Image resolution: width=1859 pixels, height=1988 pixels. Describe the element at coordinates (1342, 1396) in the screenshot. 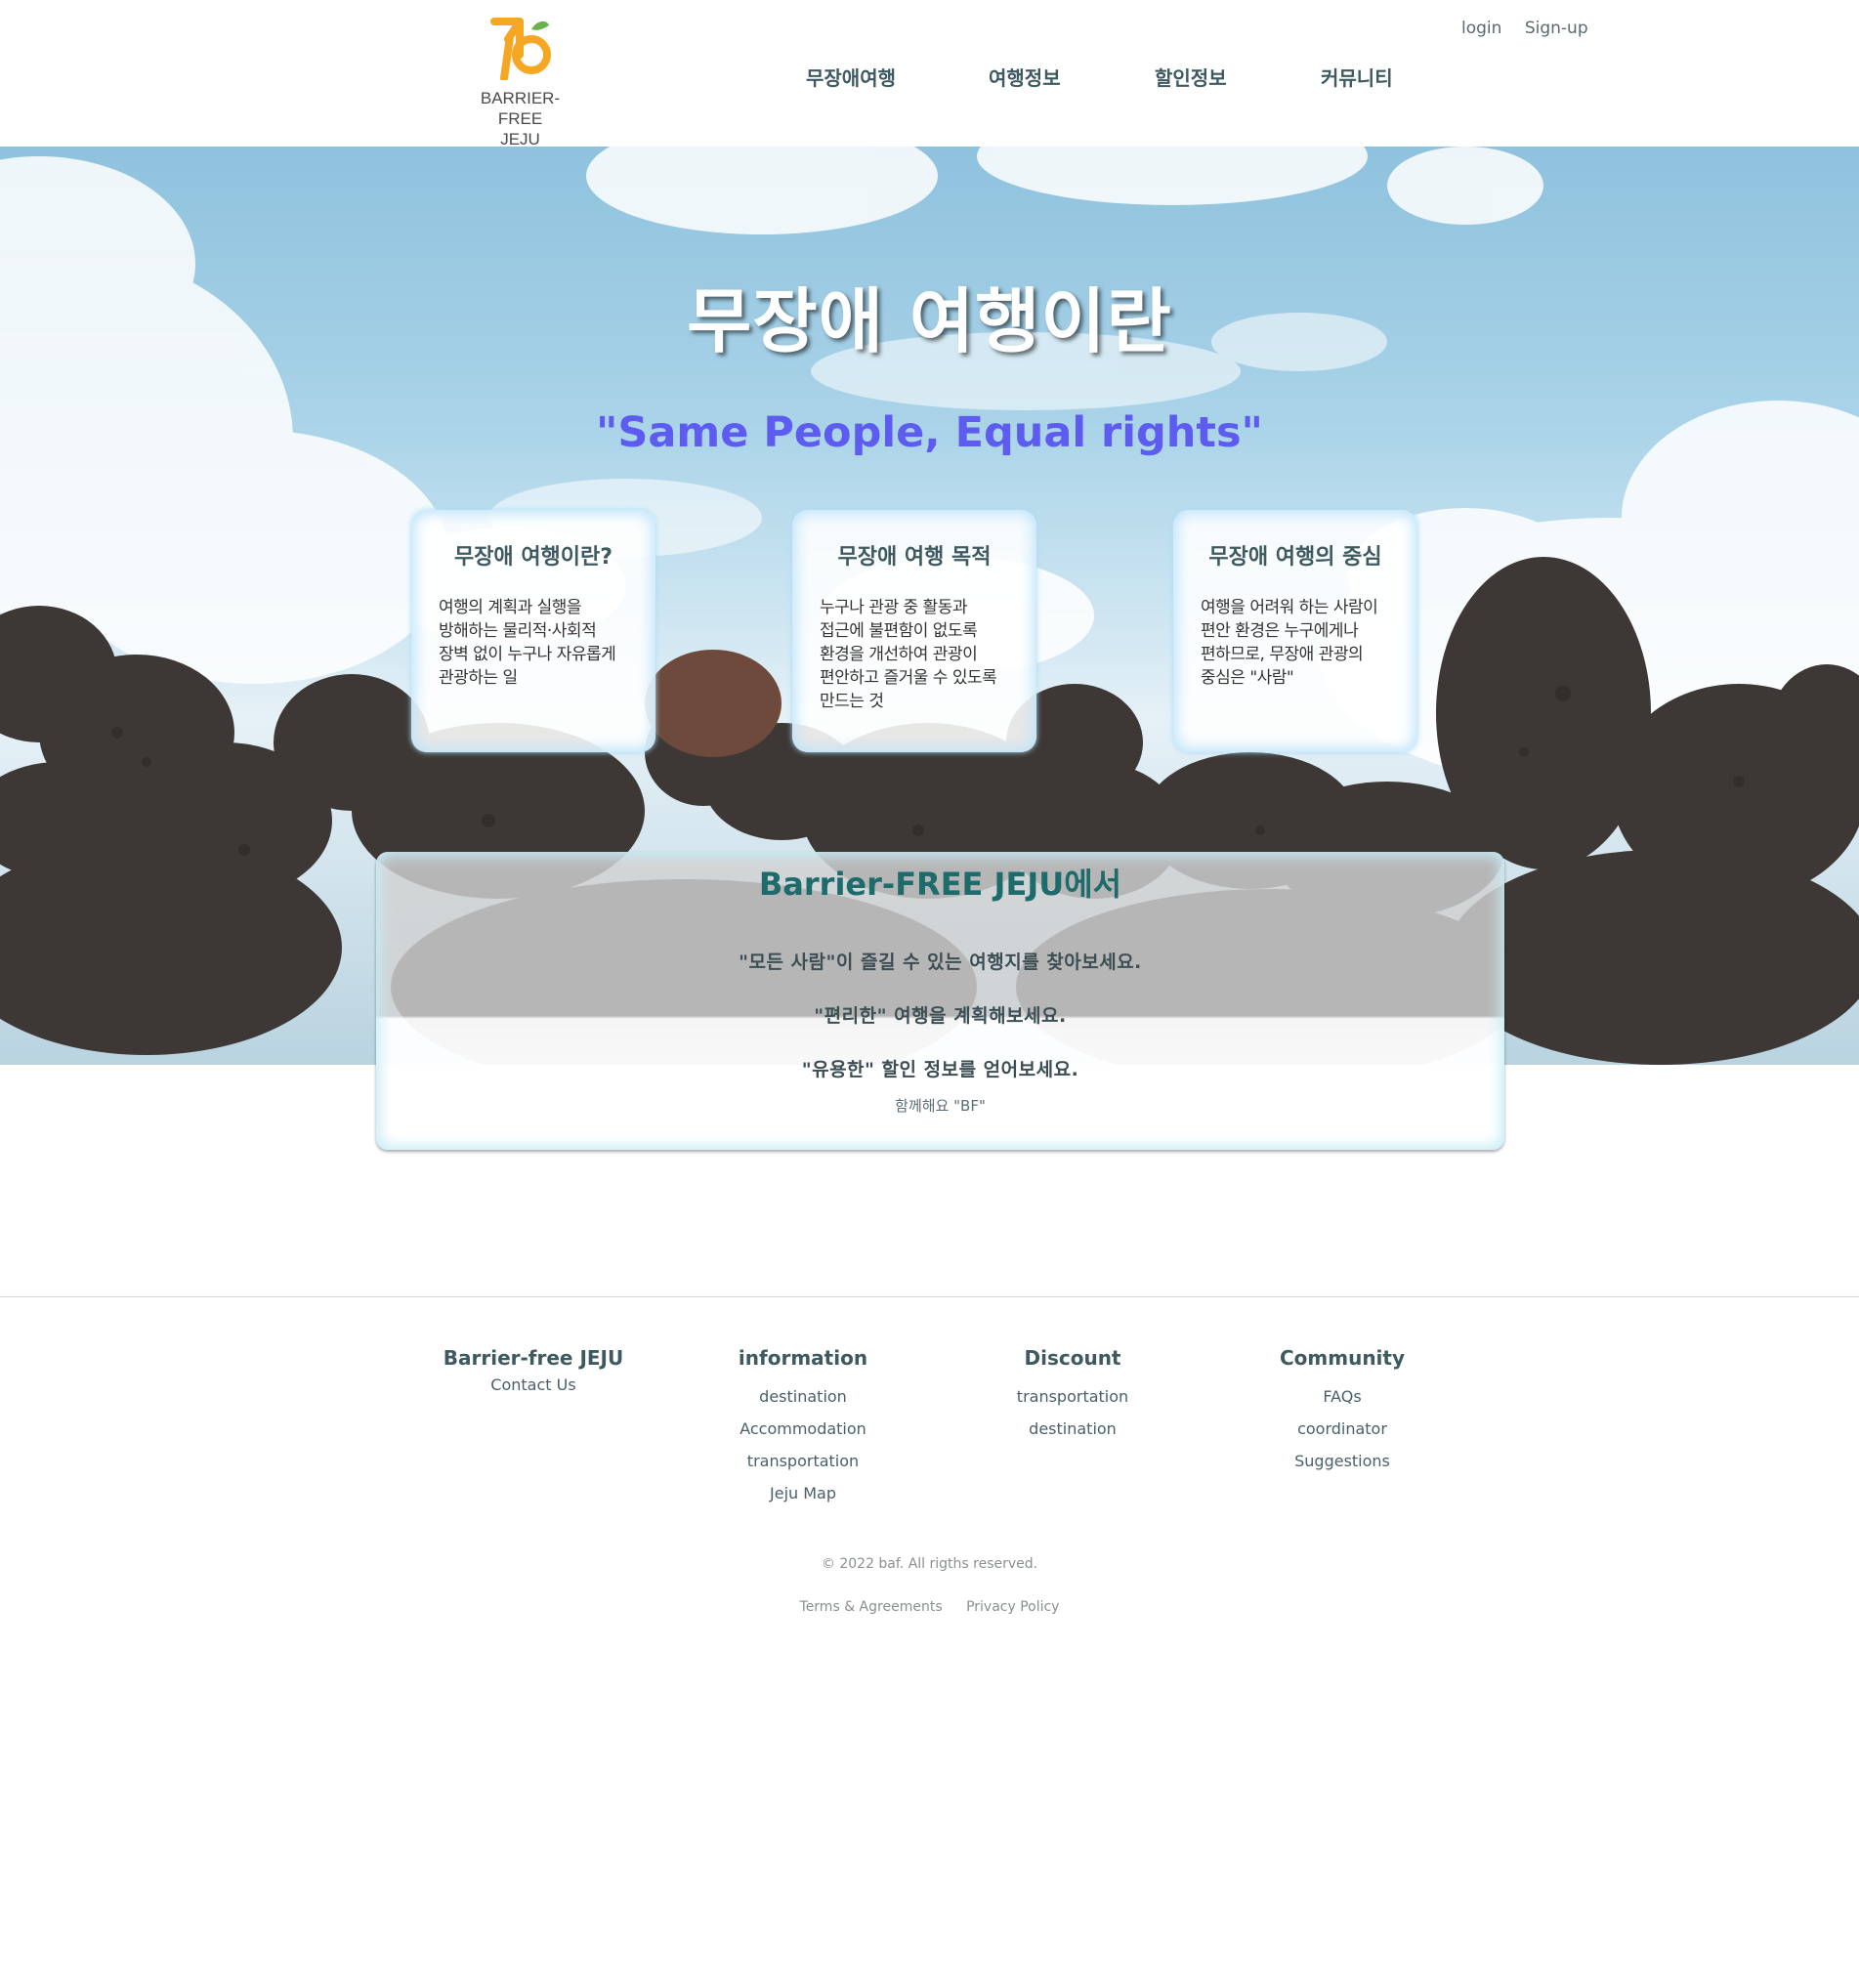

I see `footer-link-faqs: FAQs` at that location.